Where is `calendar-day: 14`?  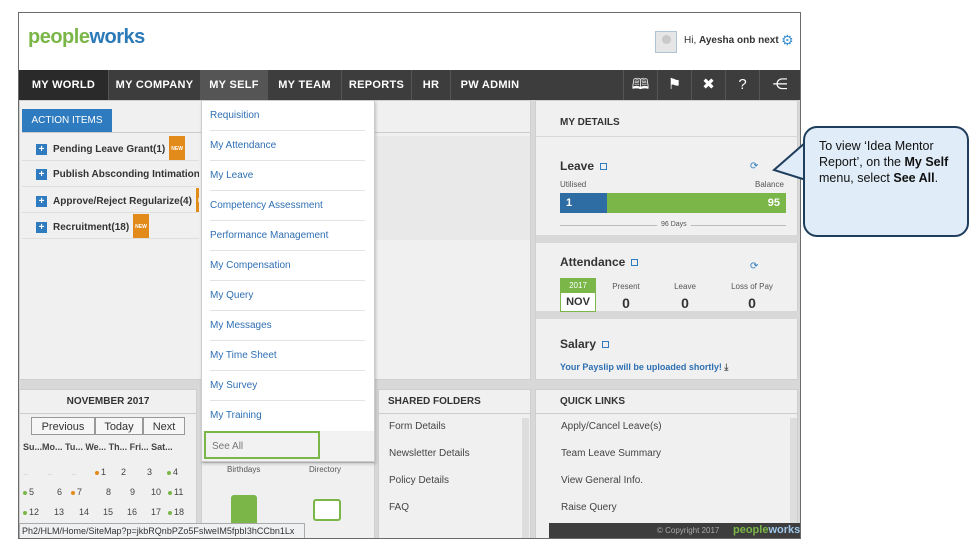
calendar-day: 14 is located at coordinates (84, 512).